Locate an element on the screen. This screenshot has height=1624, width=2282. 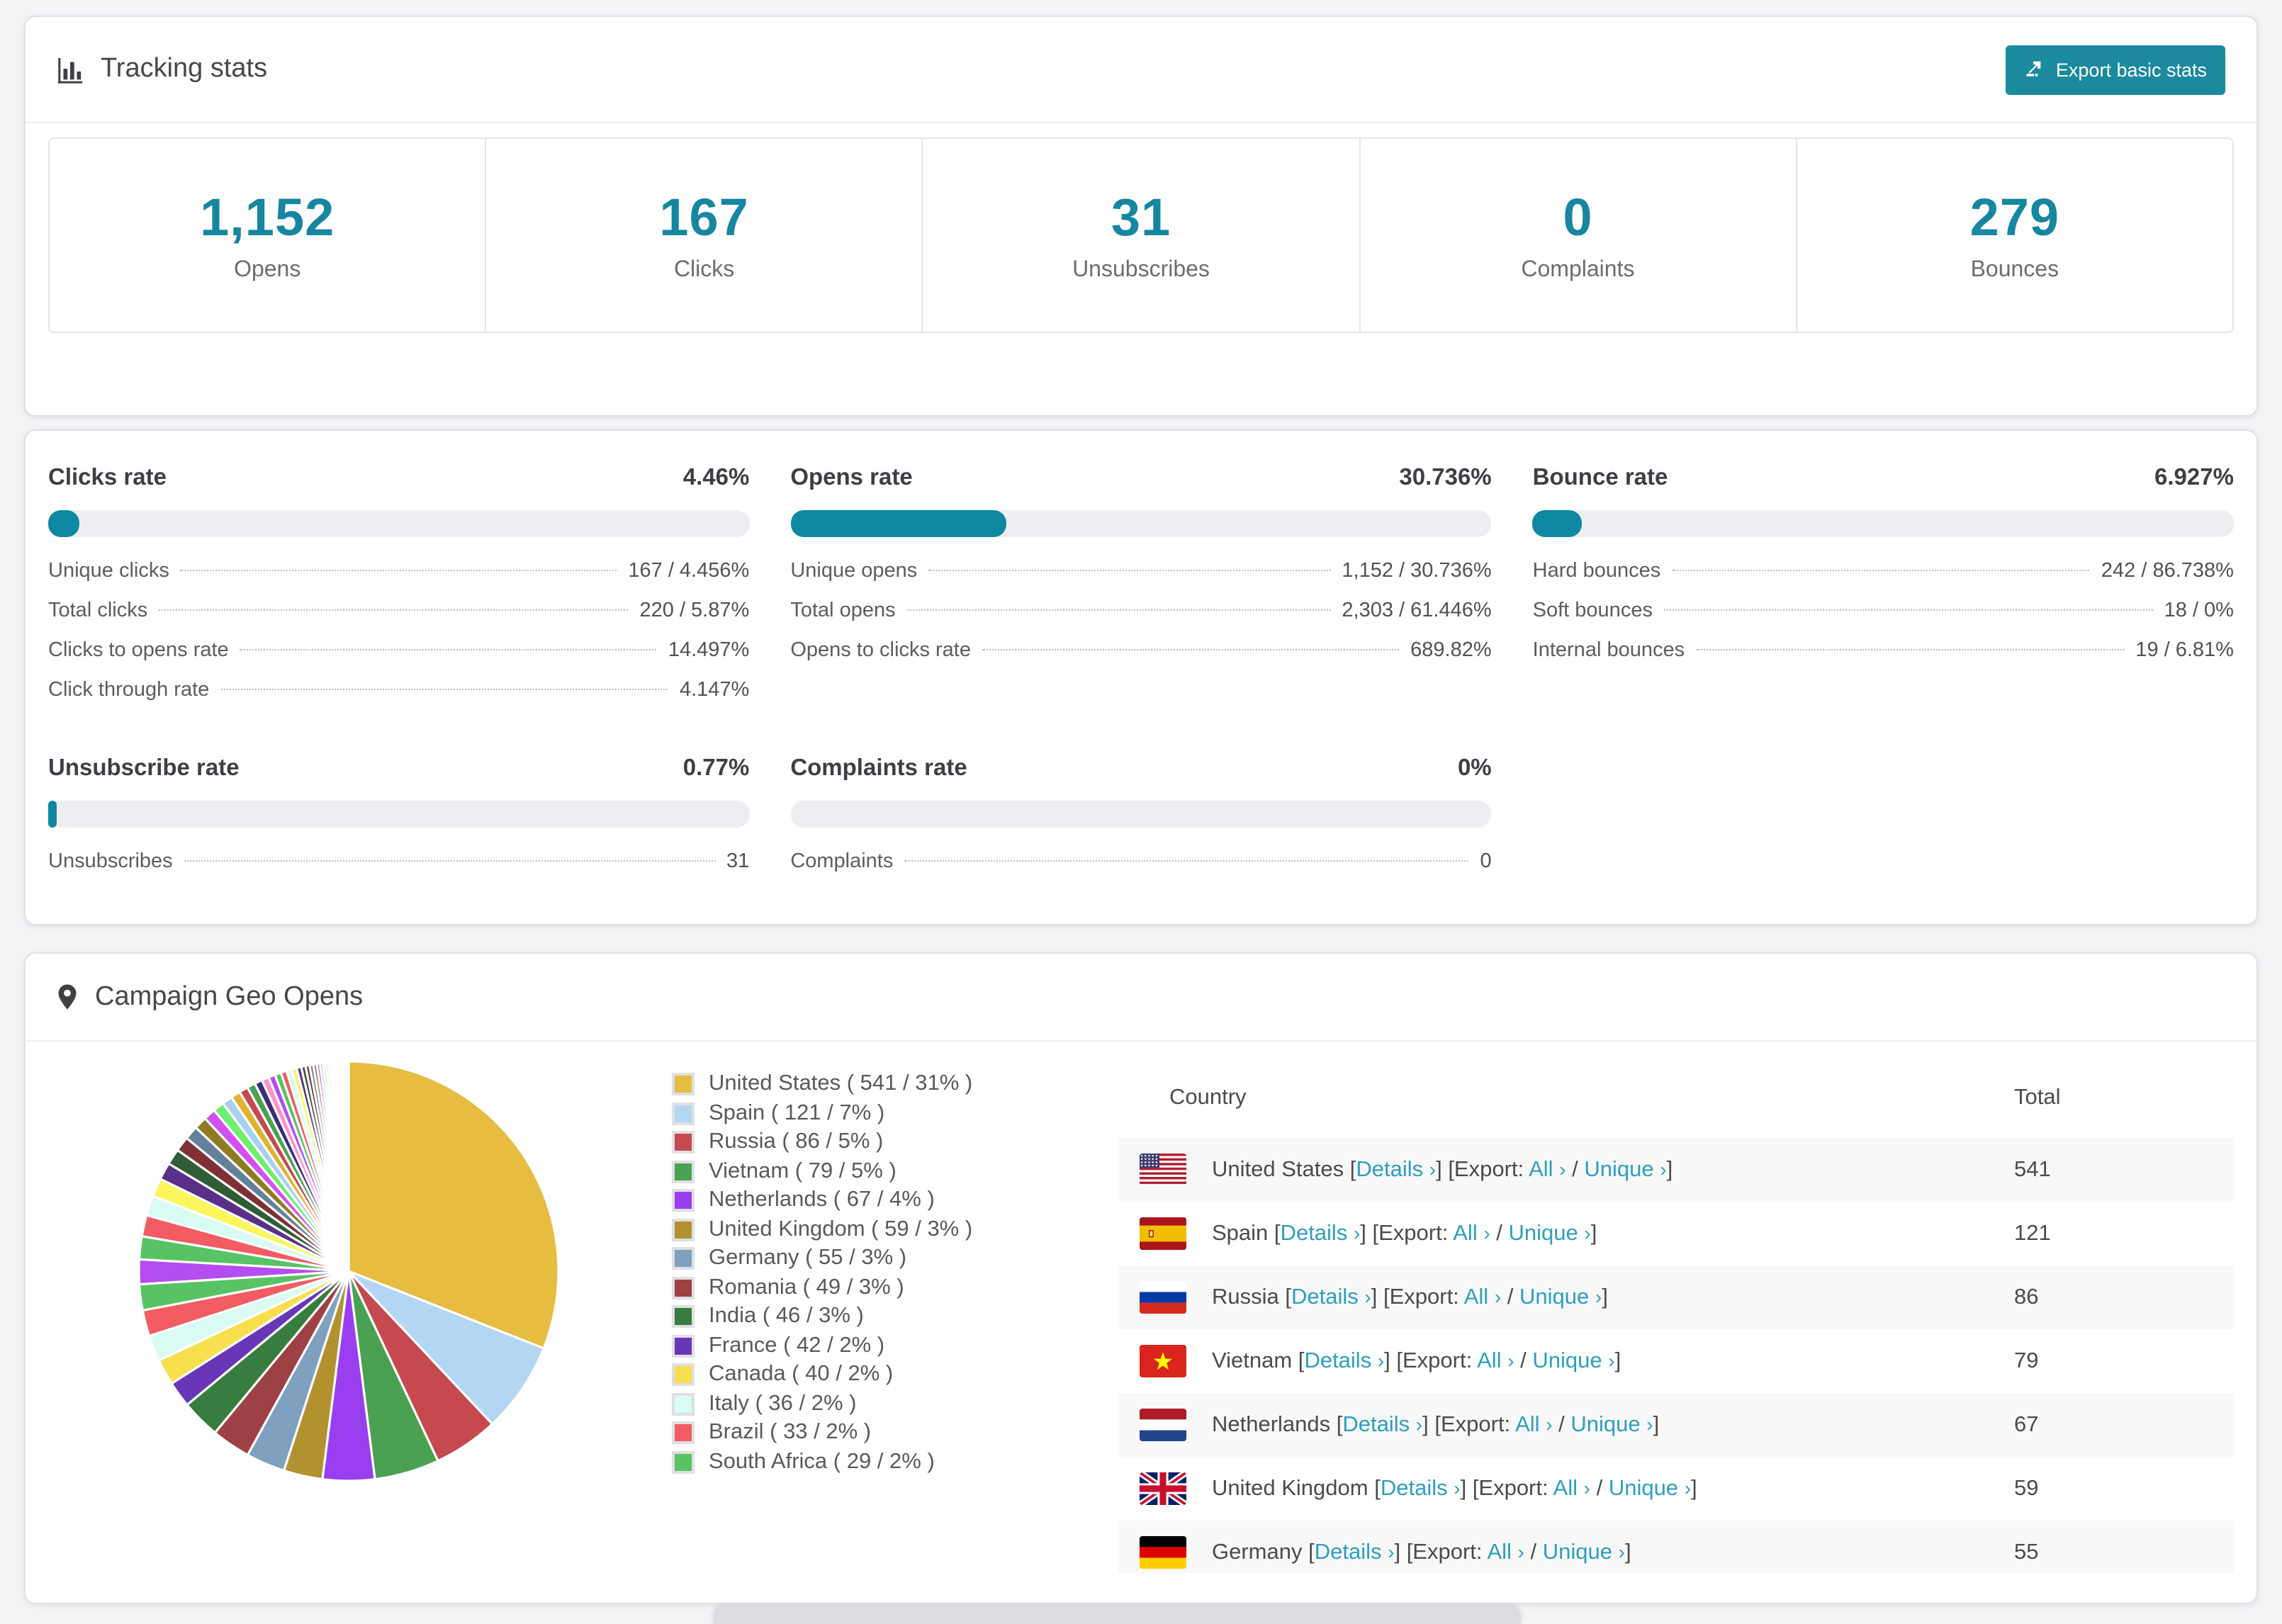
country-total: 541 is located at coordinates (2032, 1169).